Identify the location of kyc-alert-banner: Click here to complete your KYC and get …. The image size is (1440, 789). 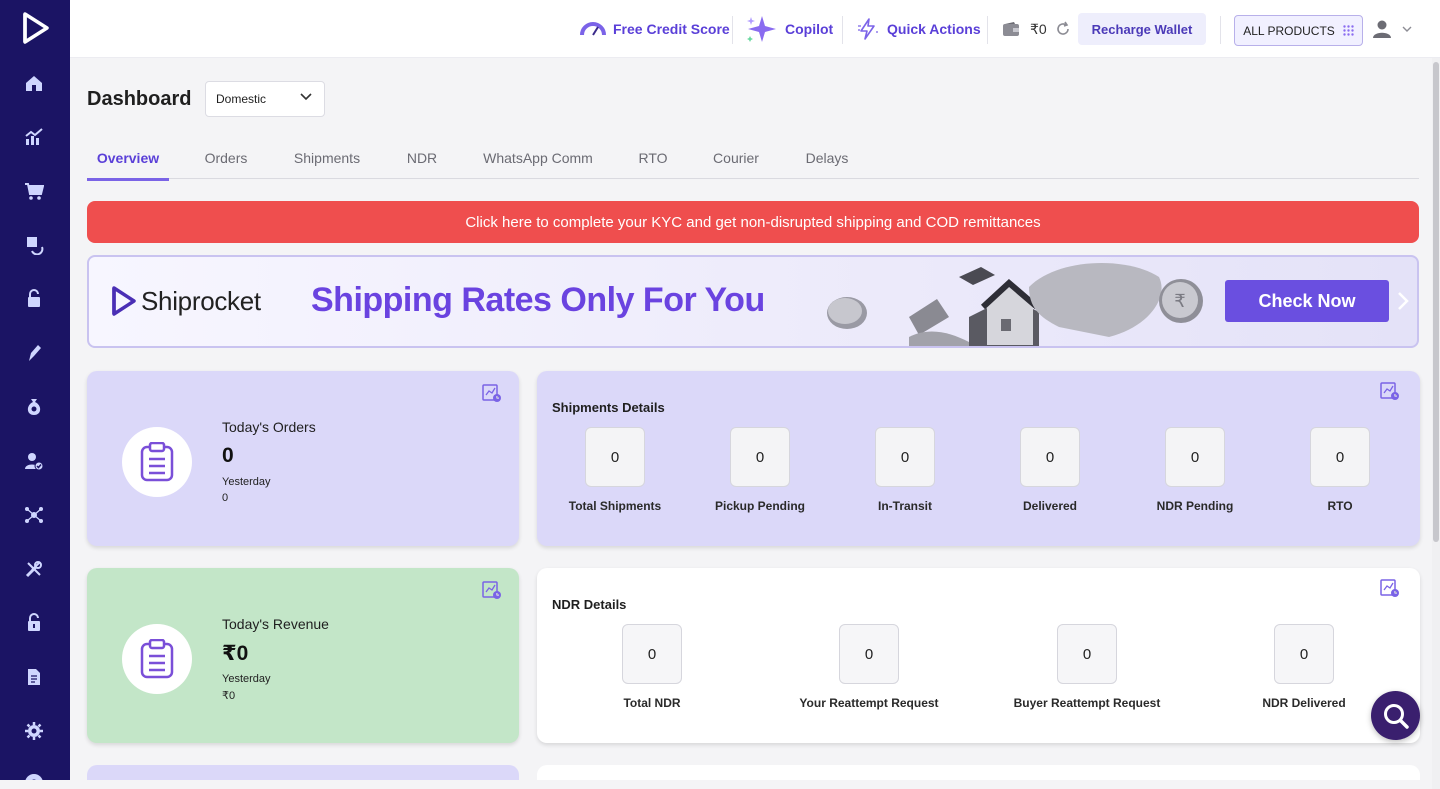
(753, 222).